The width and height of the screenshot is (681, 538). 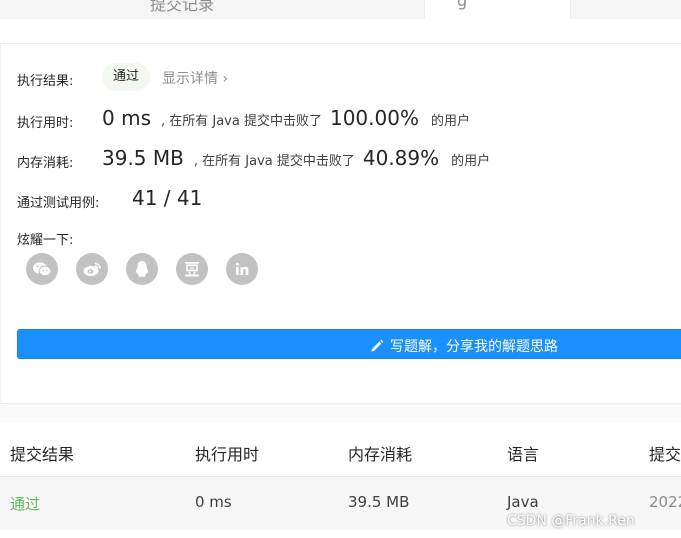 I want to click on column-header-result: 提交结果, so click(x=42, y=454).